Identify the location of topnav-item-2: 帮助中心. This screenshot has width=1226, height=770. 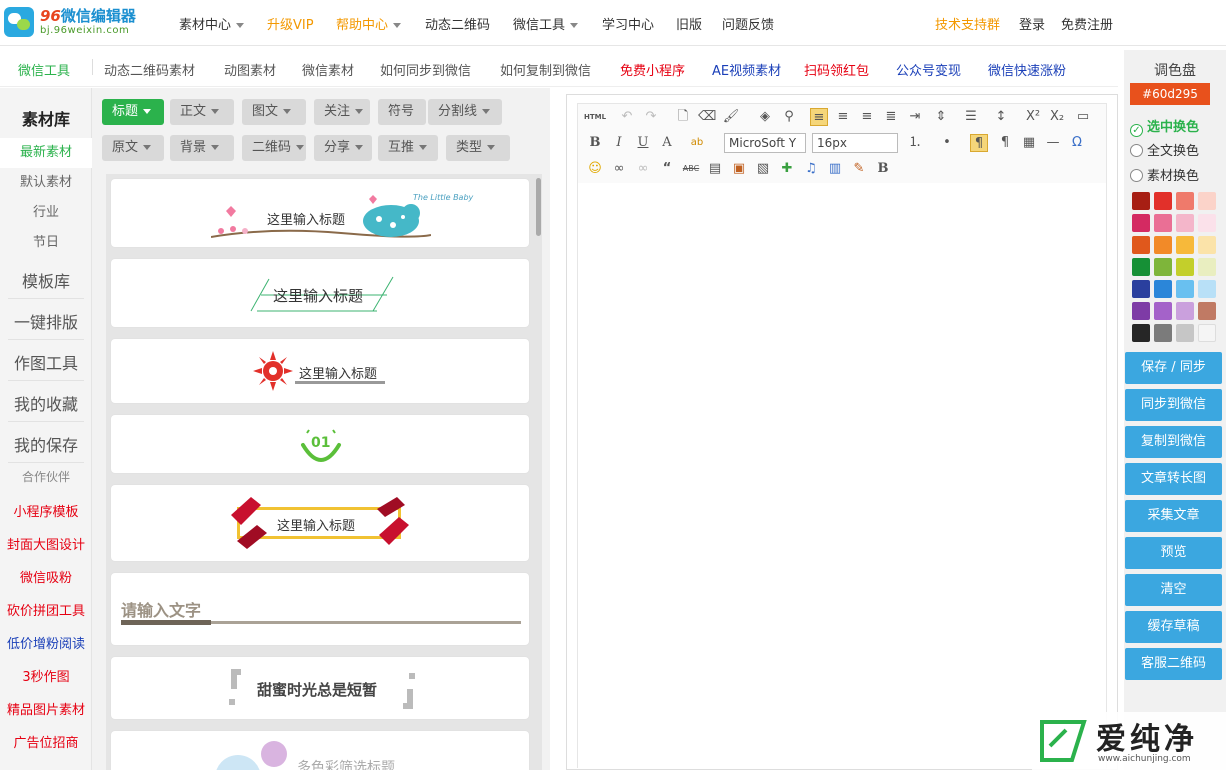
(369, 23).